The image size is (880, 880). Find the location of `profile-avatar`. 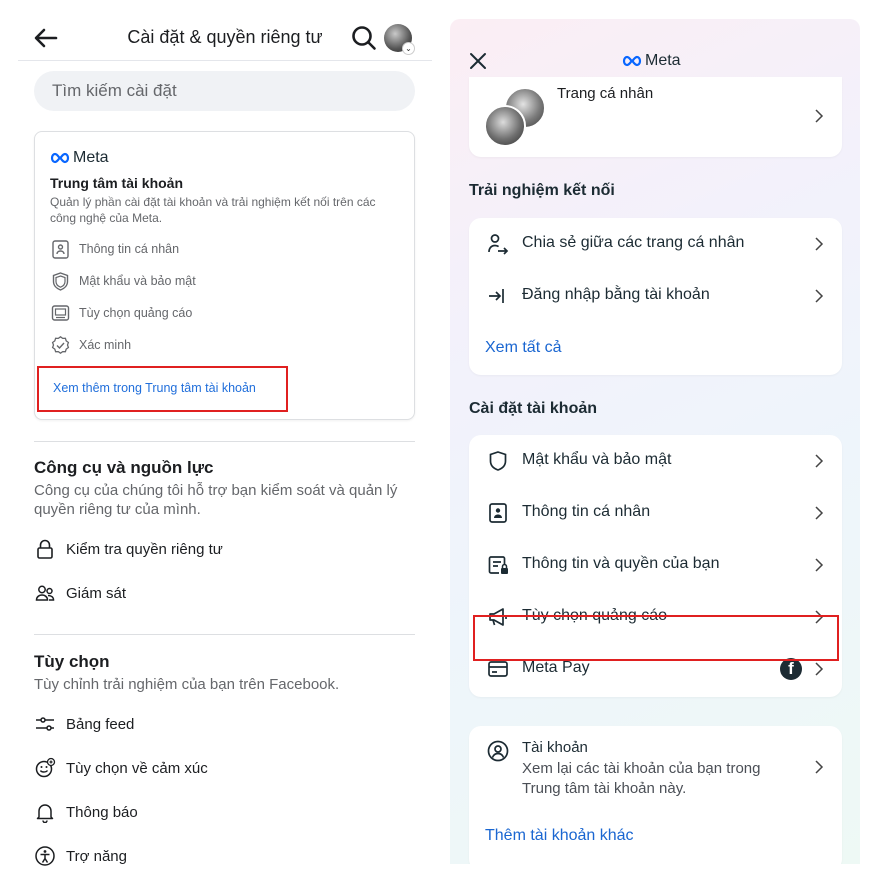

profile-avatar is located at coordinates (505, 126).